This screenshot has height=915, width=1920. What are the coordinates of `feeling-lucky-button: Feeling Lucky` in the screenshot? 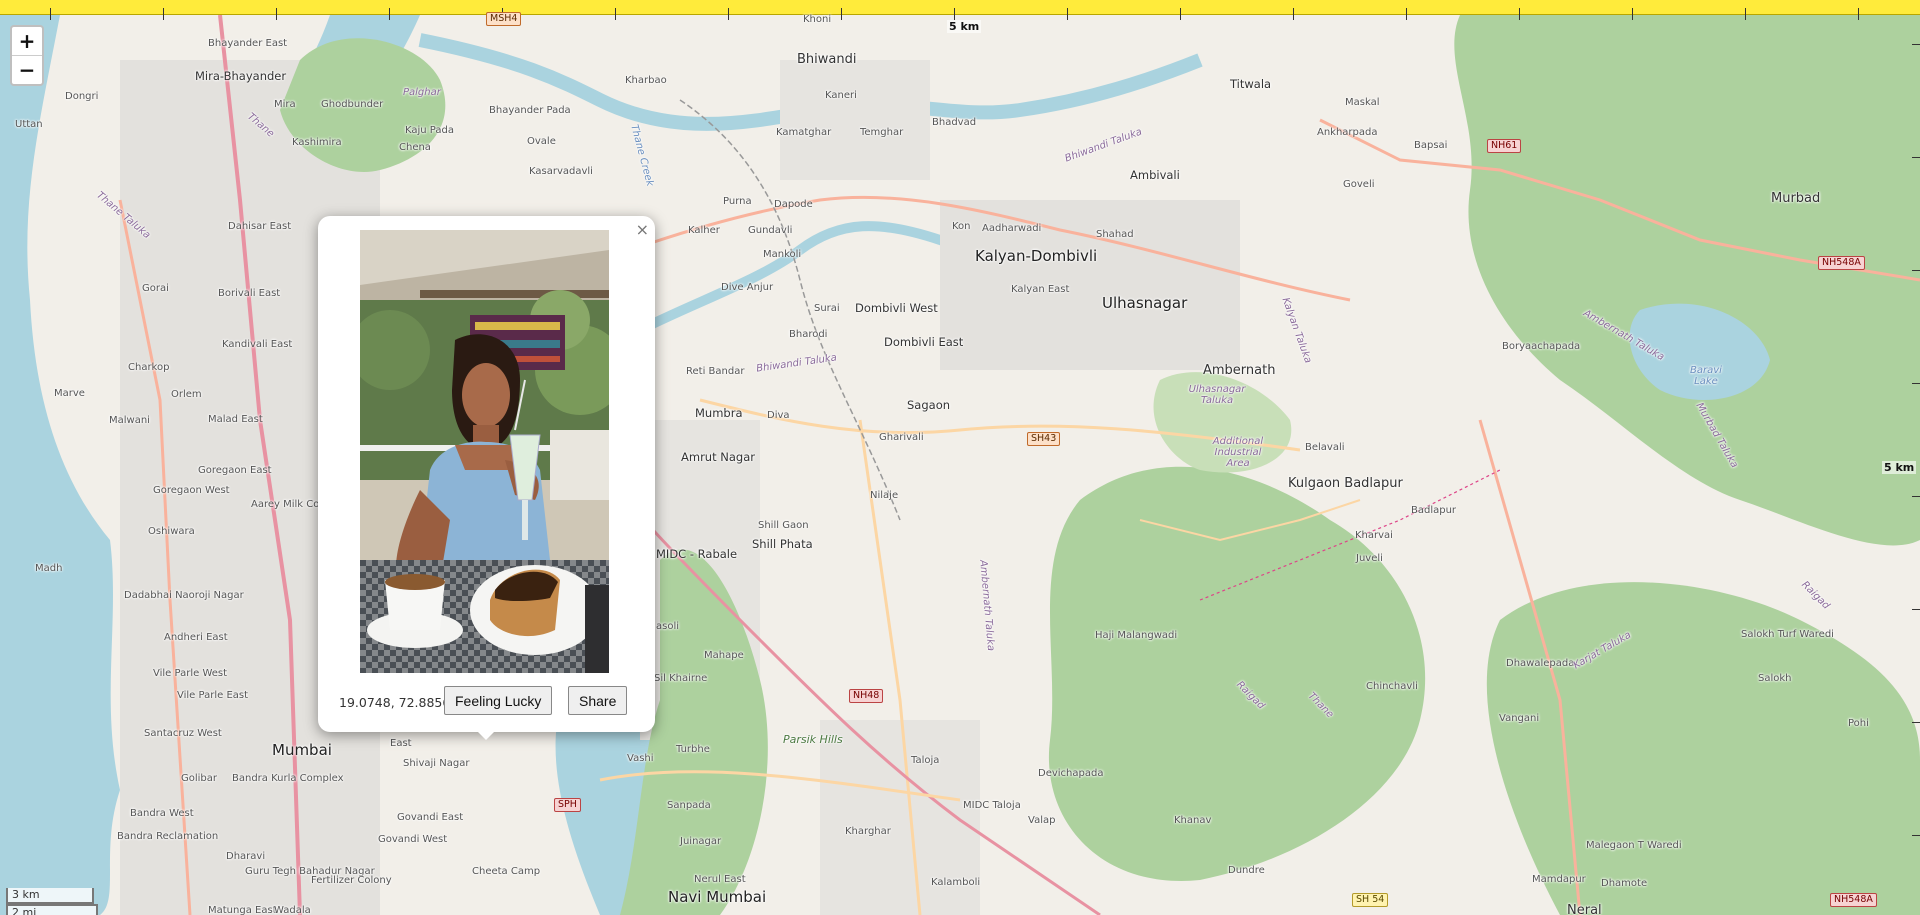 It's located at (498, 700).